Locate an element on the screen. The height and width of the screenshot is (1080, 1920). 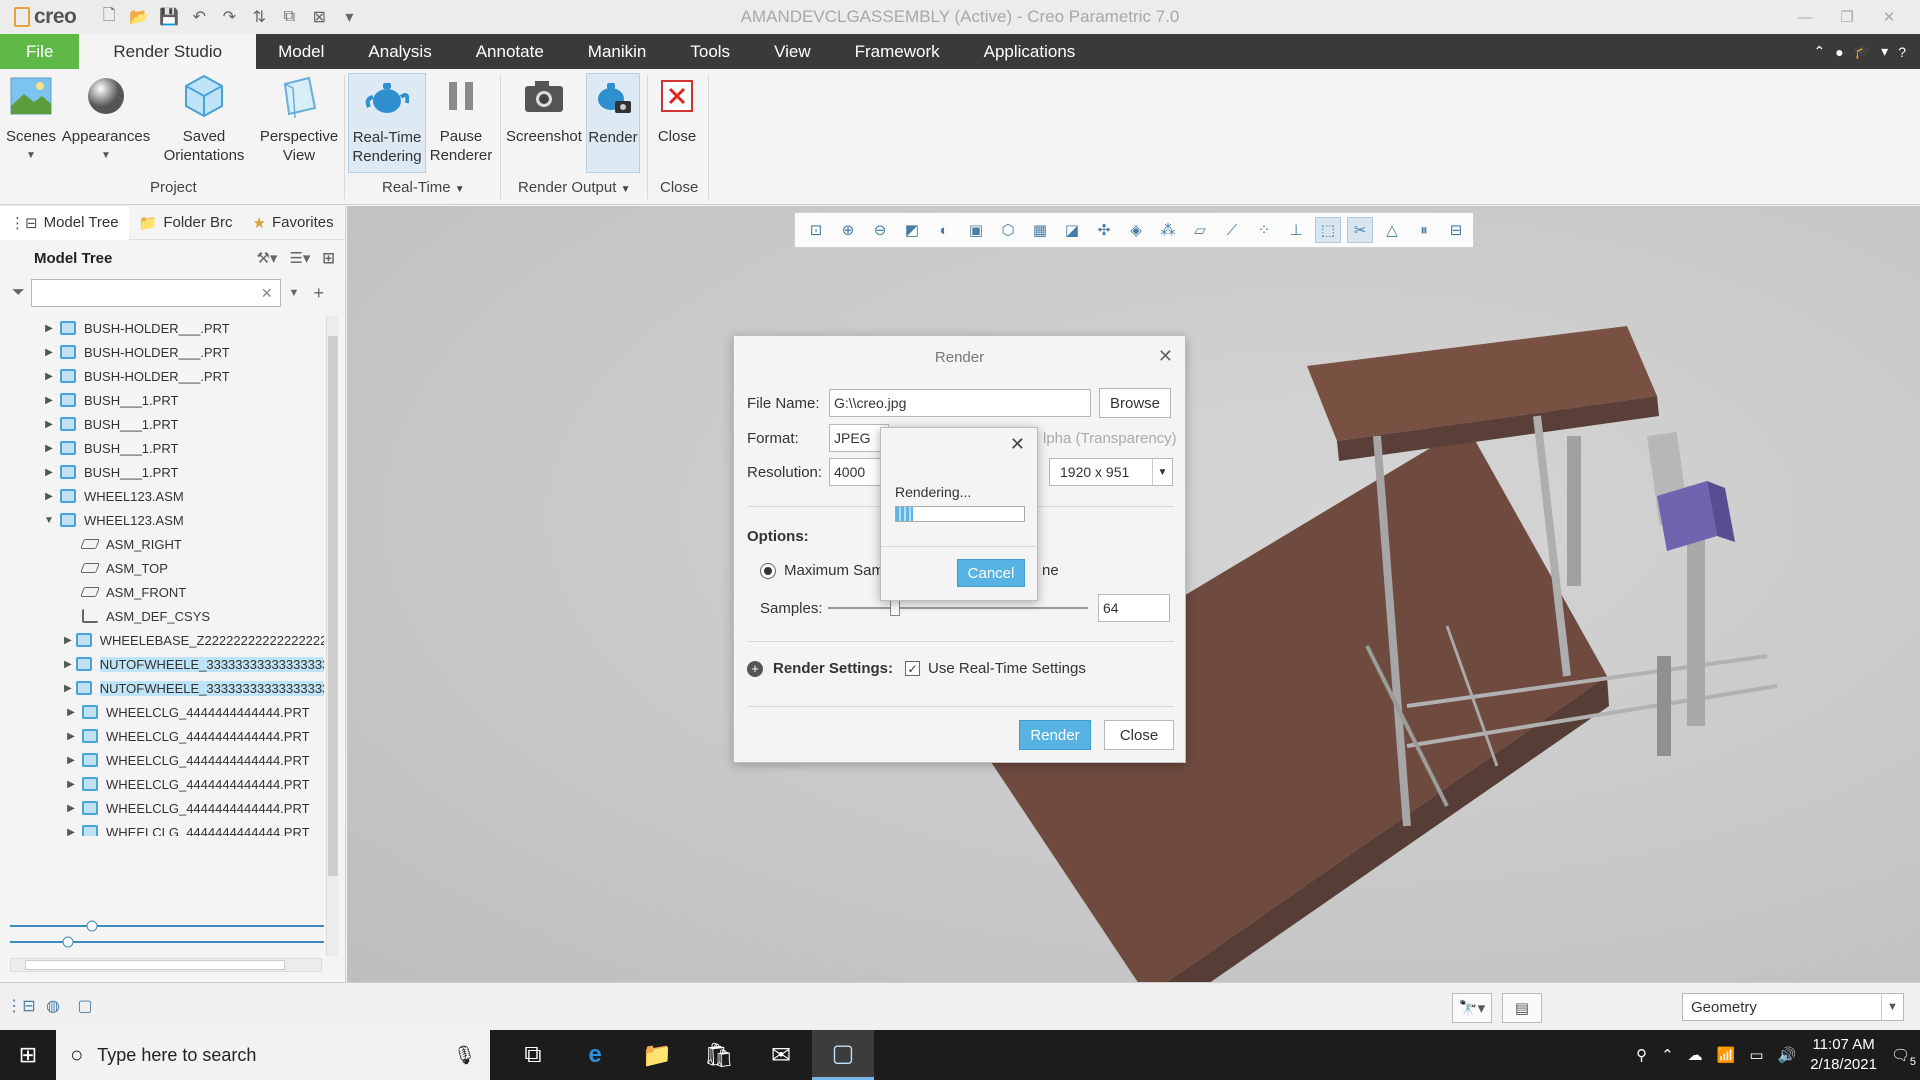
browse-button: Browse is located at coordinates (1135, 403).